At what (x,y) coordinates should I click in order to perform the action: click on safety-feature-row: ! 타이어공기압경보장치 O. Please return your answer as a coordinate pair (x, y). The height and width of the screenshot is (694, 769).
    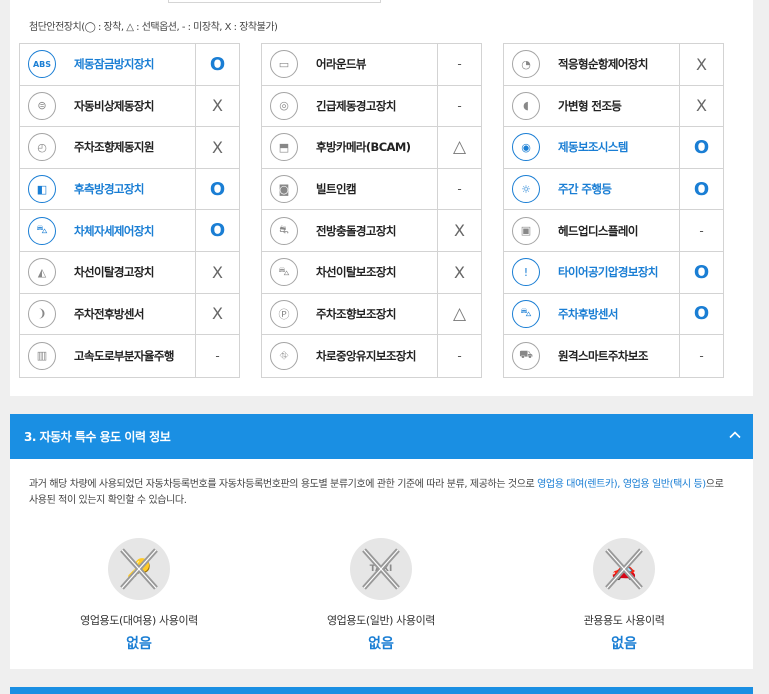
    Looking at the image, I should click on (613, 272).